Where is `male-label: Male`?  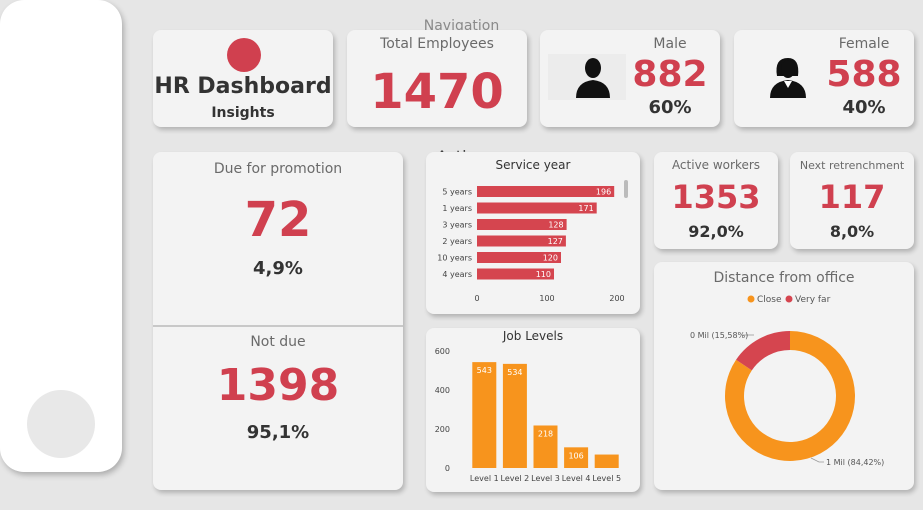 male-label: Male is located at coordinates (670, 44).